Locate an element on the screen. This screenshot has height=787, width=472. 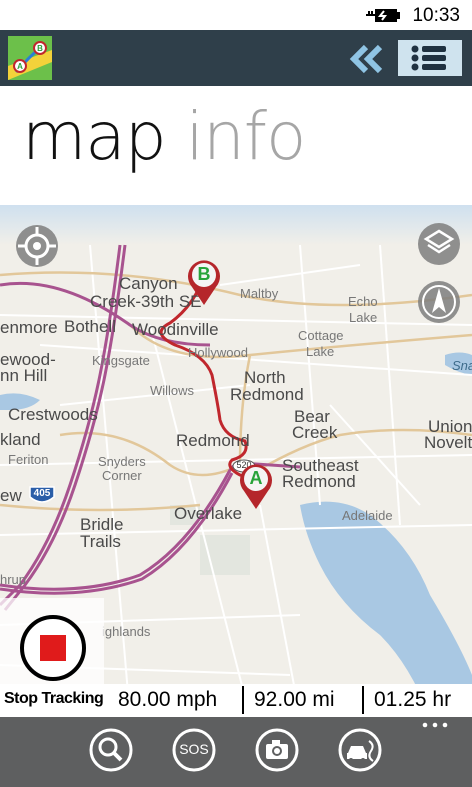
map-label: Crestwoods is located at coordinates (53, 414).